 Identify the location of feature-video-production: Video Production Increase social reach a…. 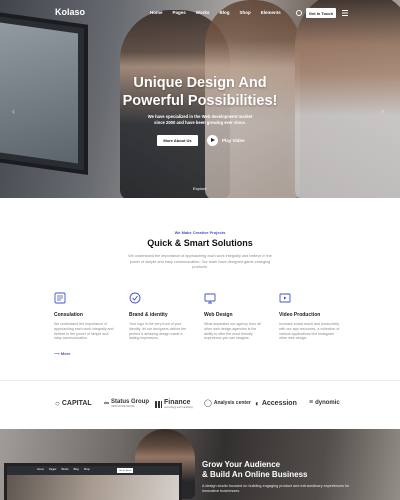
(310, 316).